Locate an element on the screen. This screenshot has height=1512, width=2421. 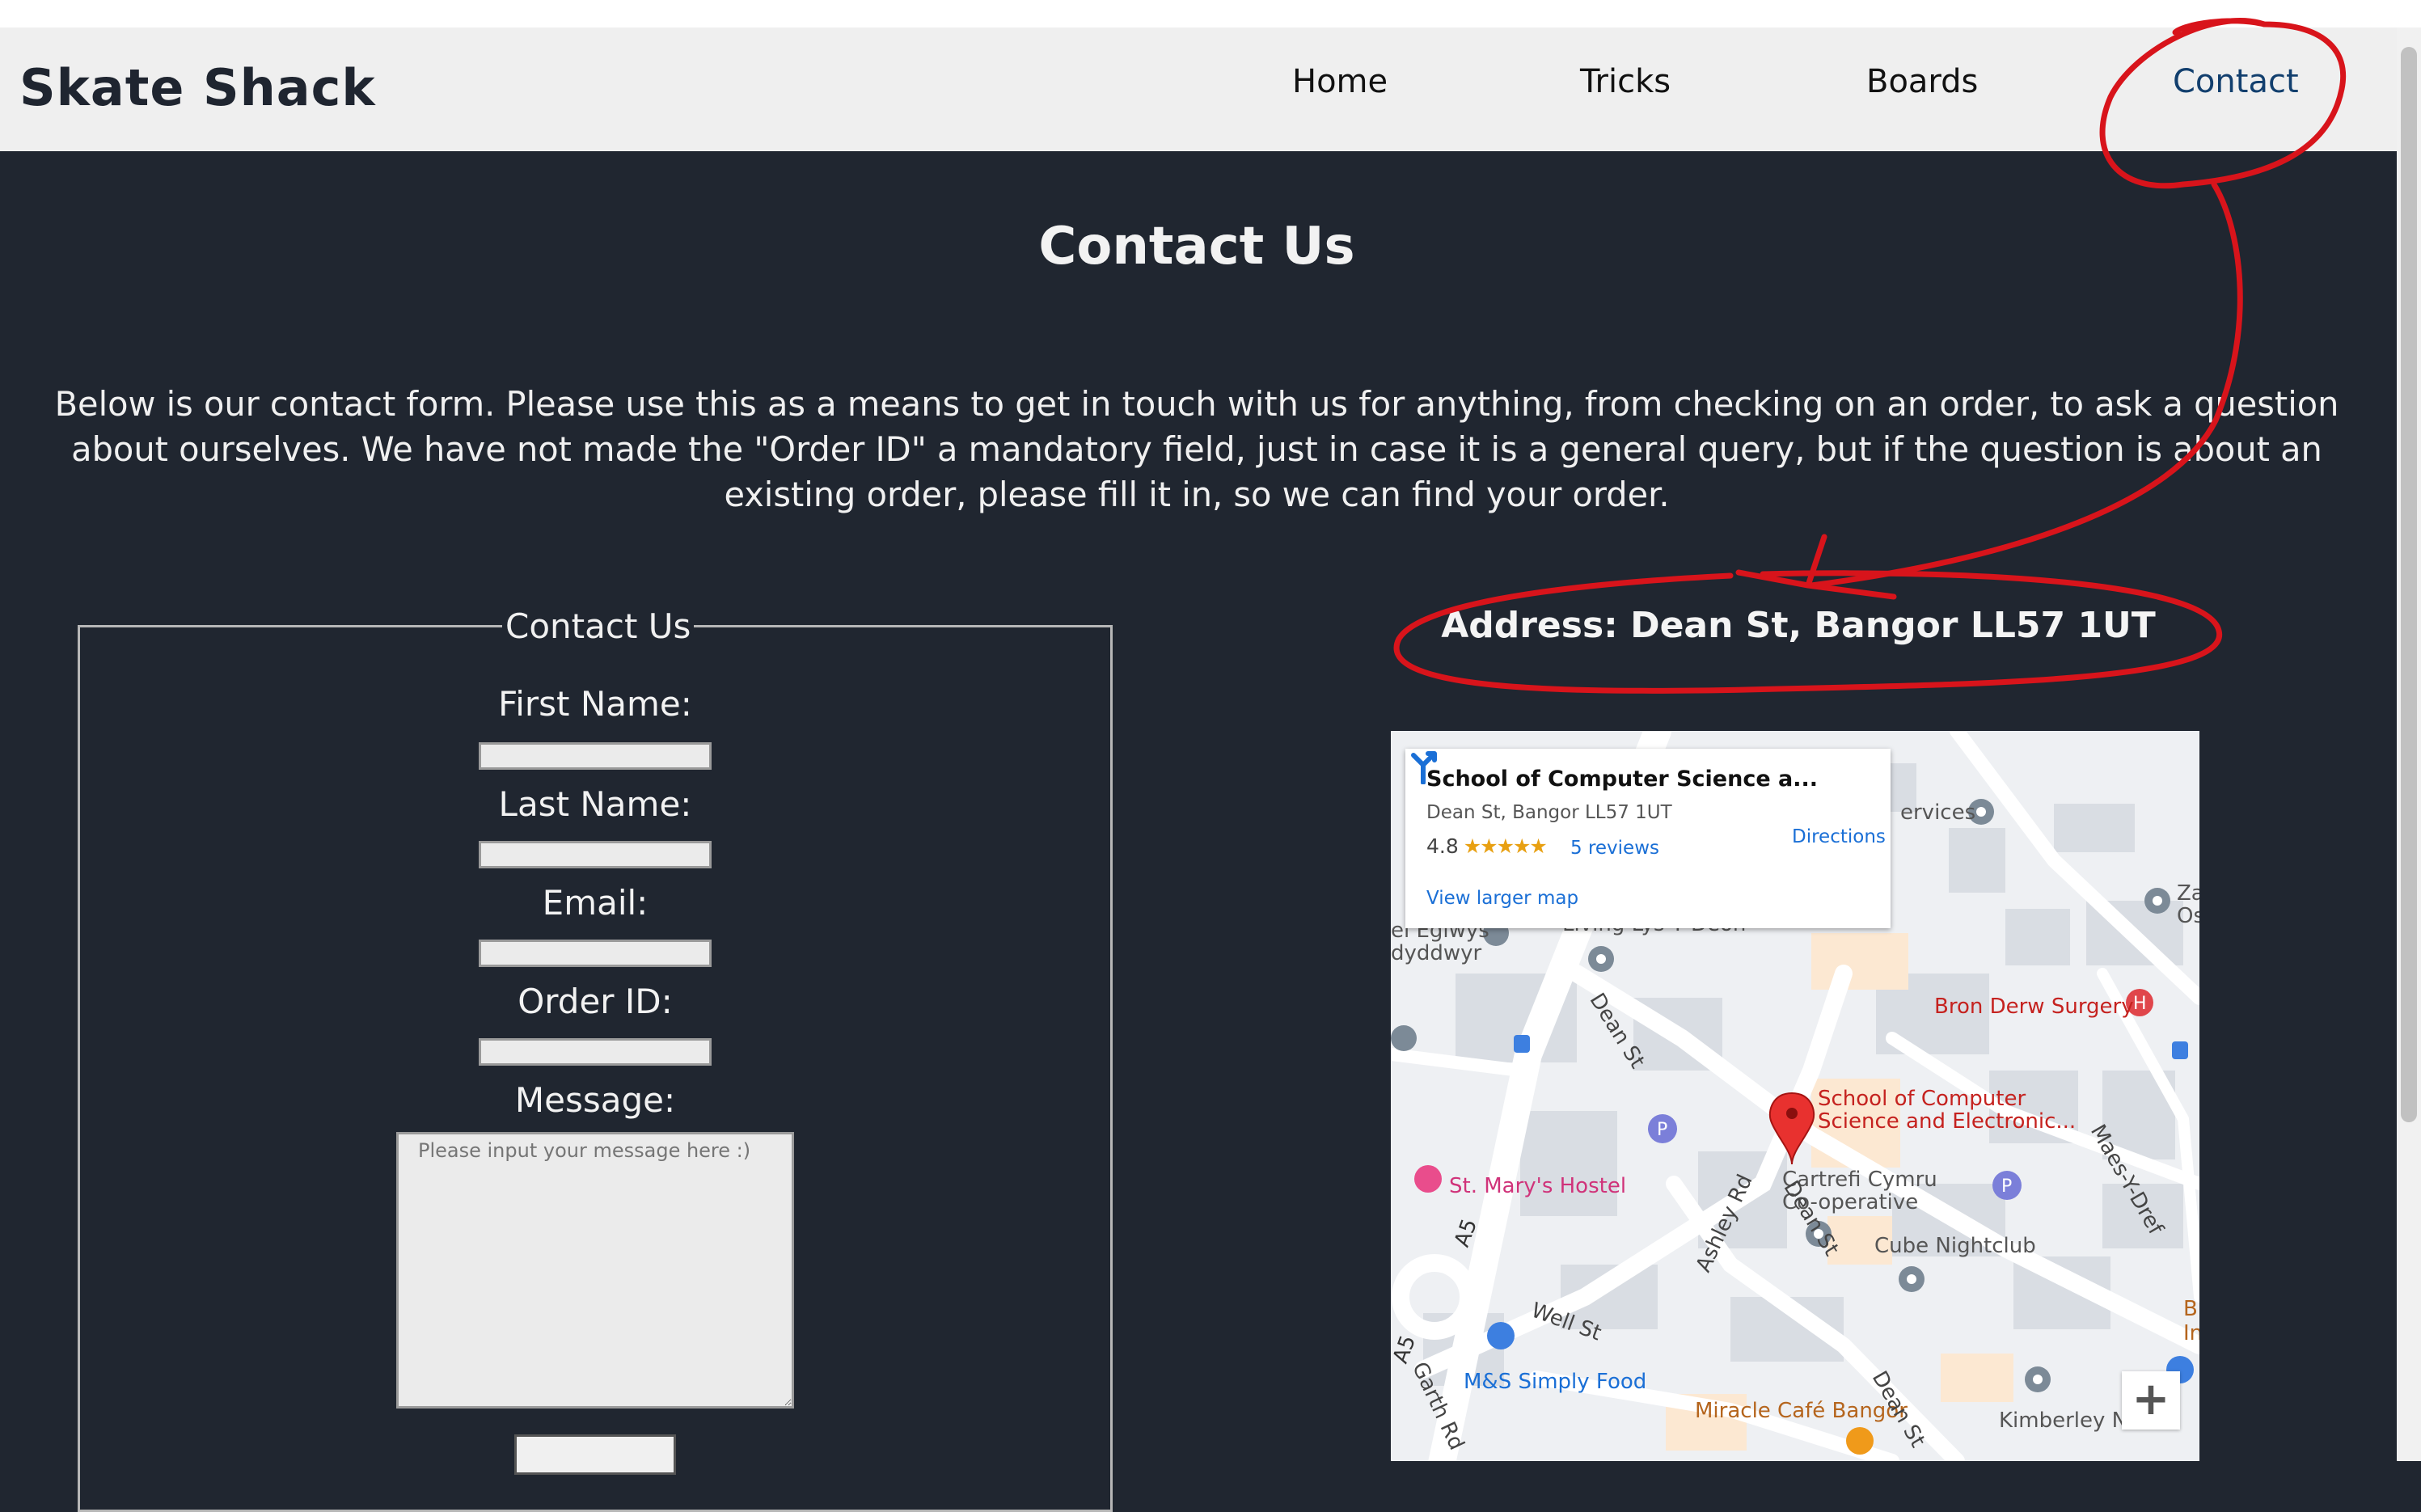
address-text: Address: Dean St, Bangor LL57 1UT is located at coordinates (1798, 625).